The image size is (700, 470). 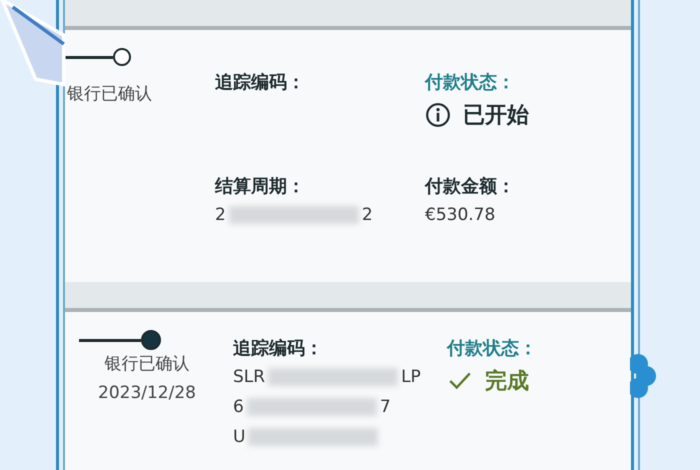 What do you see at coordinates (147, 393) in the screenshot?
I see `step-date: 2023/12/28` at bounding box center [147, 393].